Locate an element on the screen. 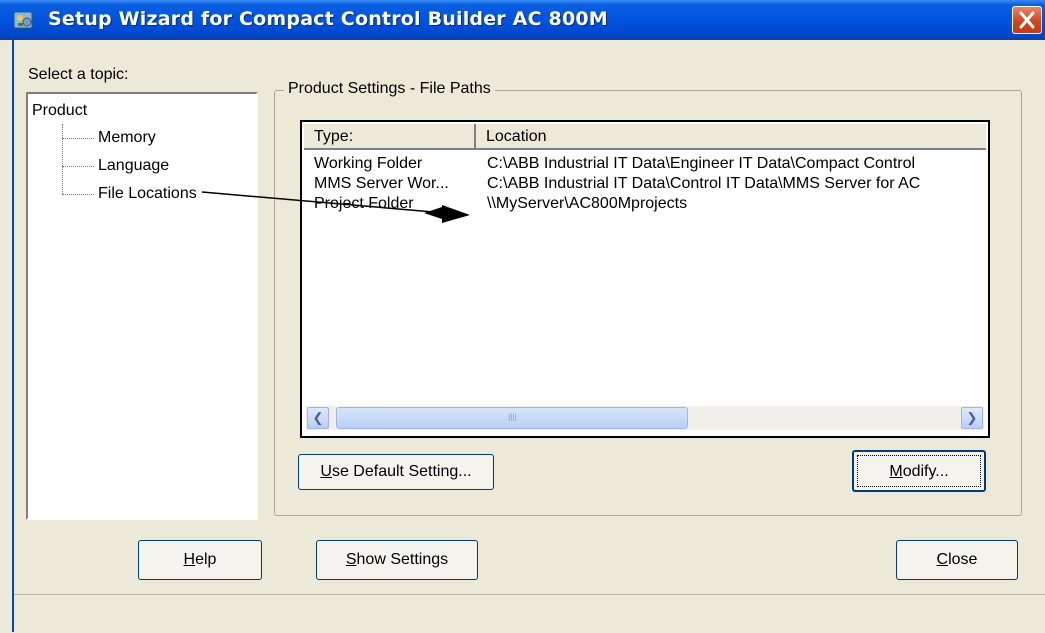 The height and width of the screenshot is (633, 1045). scroll-left-button: ❮ is located at coordinates (318, 418).